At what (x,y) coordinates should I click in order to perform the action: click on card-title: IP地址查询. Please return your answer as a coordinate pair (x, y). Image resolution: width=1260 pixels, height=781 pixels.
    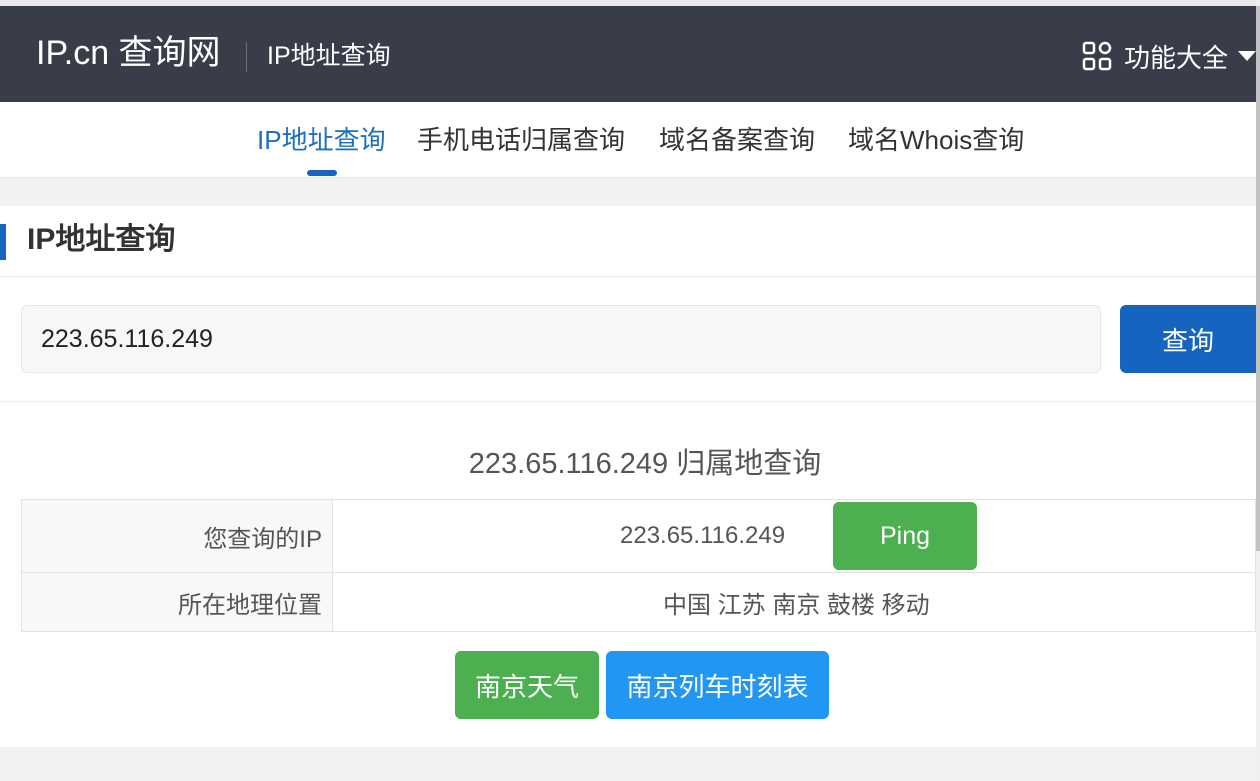
    Looking at the image, I should click on (101, 239).